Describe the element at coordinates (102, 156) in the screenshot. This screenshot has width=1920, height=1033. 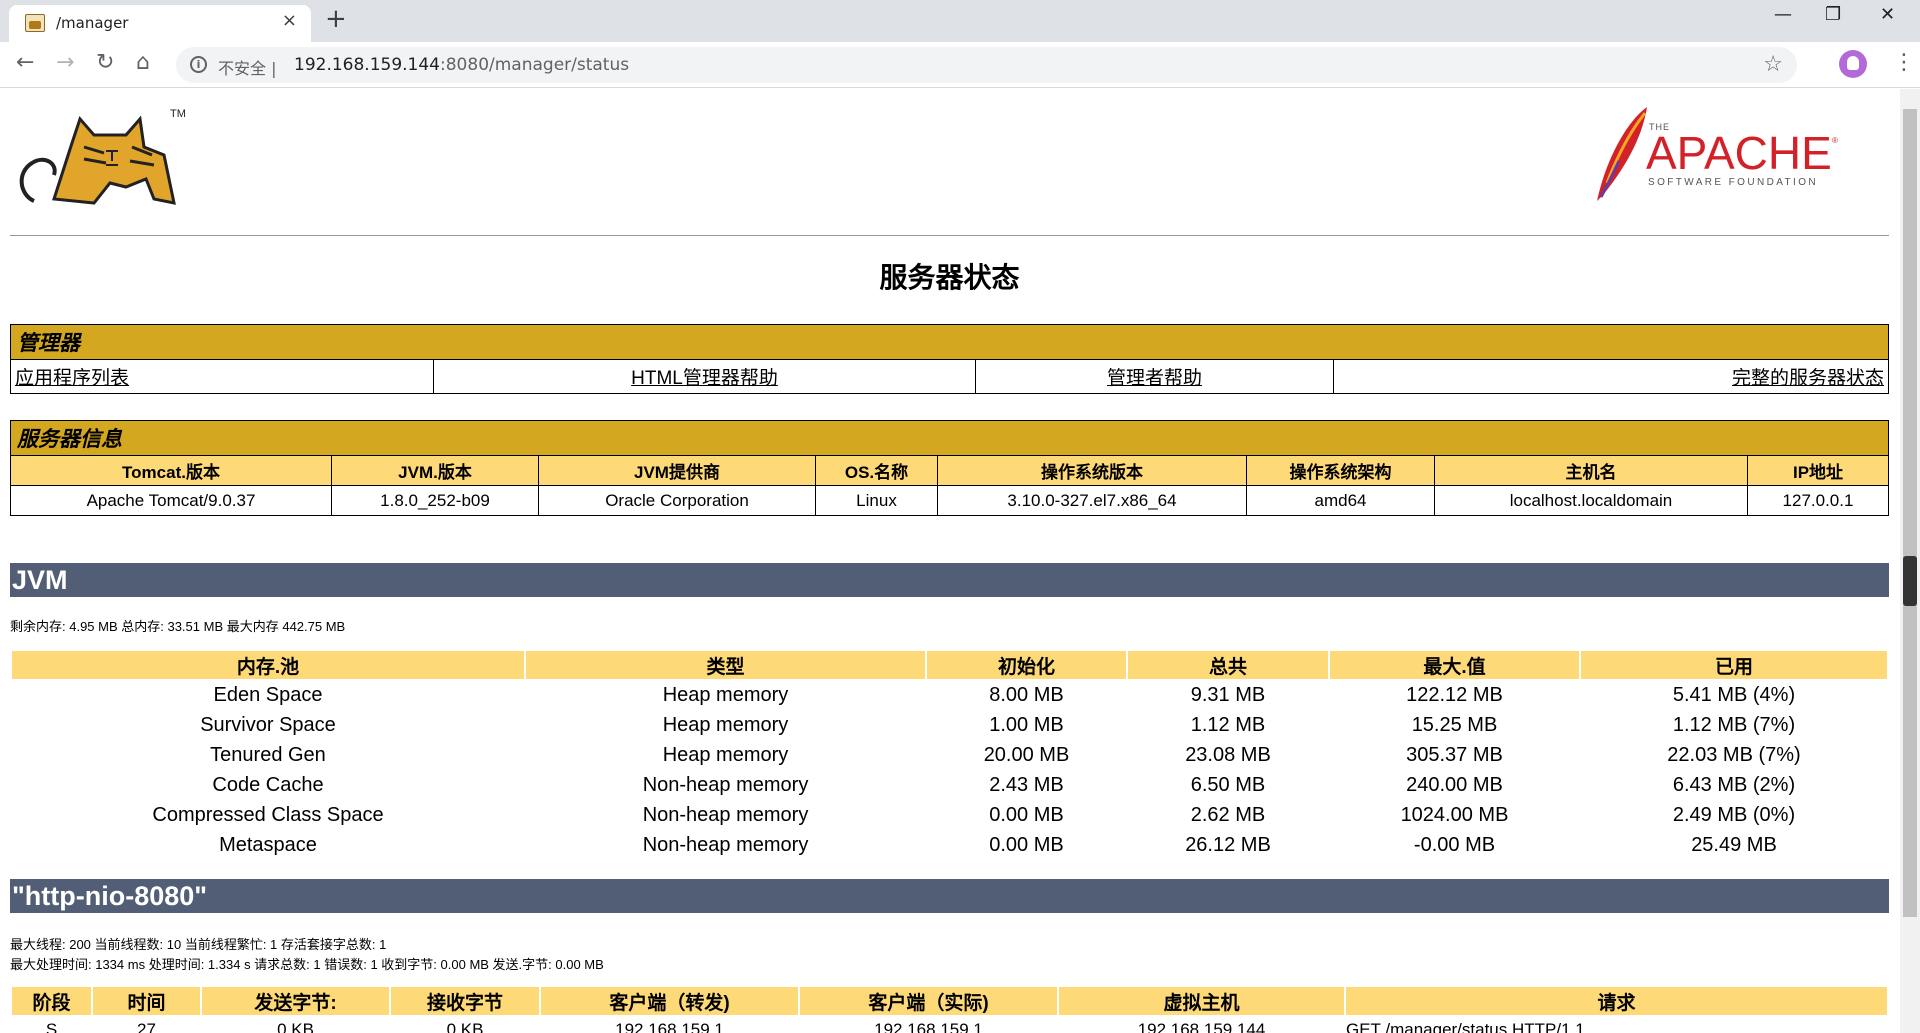
I see `tomcat-logo: TM` at that location.